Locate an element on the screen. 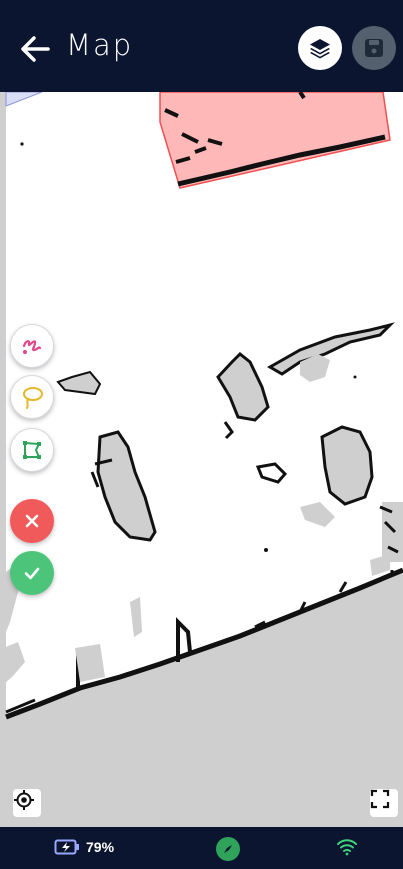 This screenshot has height=869, width=403. obstacle is located at coordinates (243, 386).